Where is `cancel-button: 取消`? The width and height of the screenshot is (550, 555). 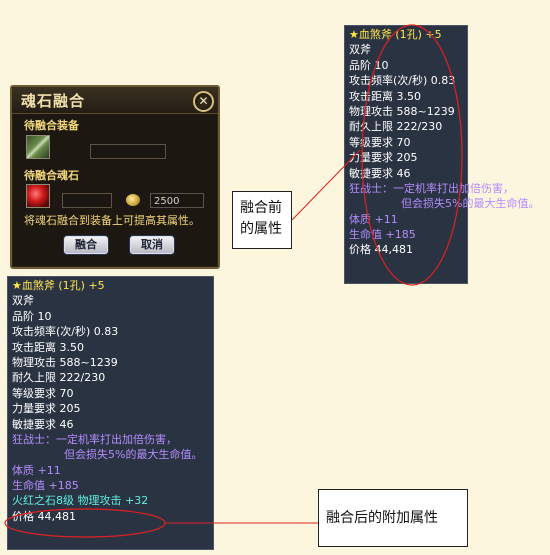 cancel-button: 取消 is located at coordinates (152, 245).